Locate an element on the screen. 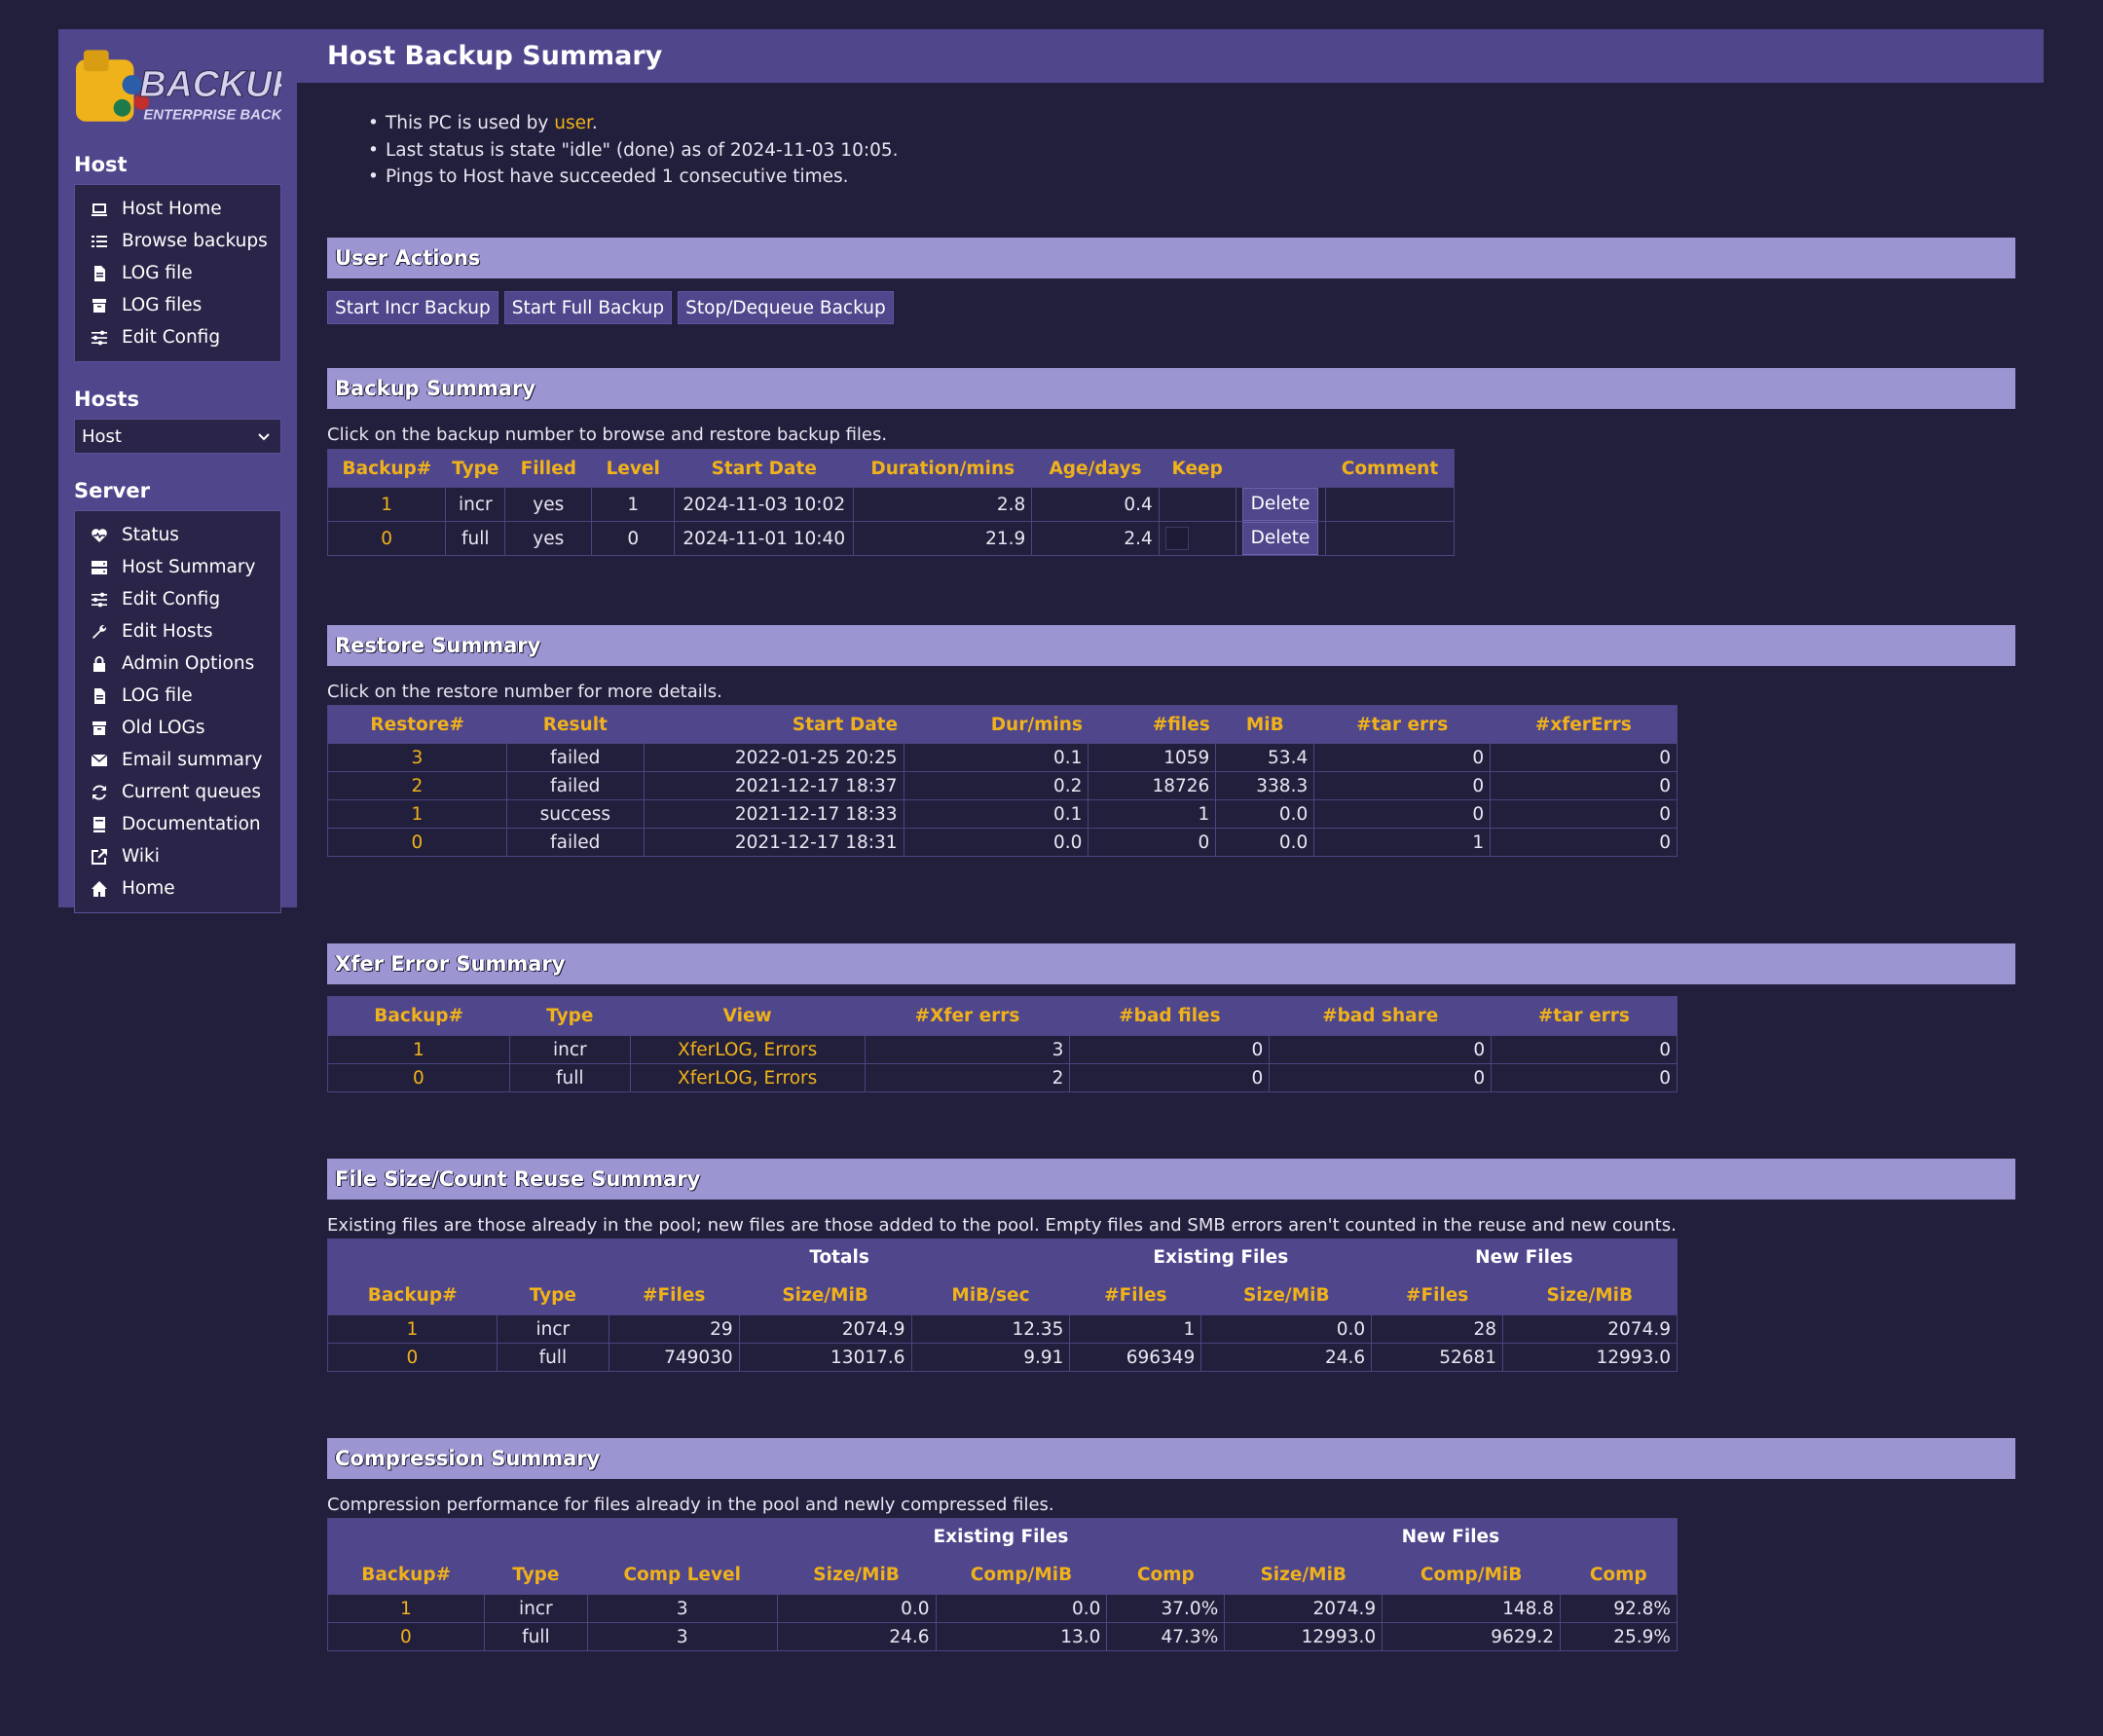  backup-level-cell: 1 is located at coordinates (633, 504).